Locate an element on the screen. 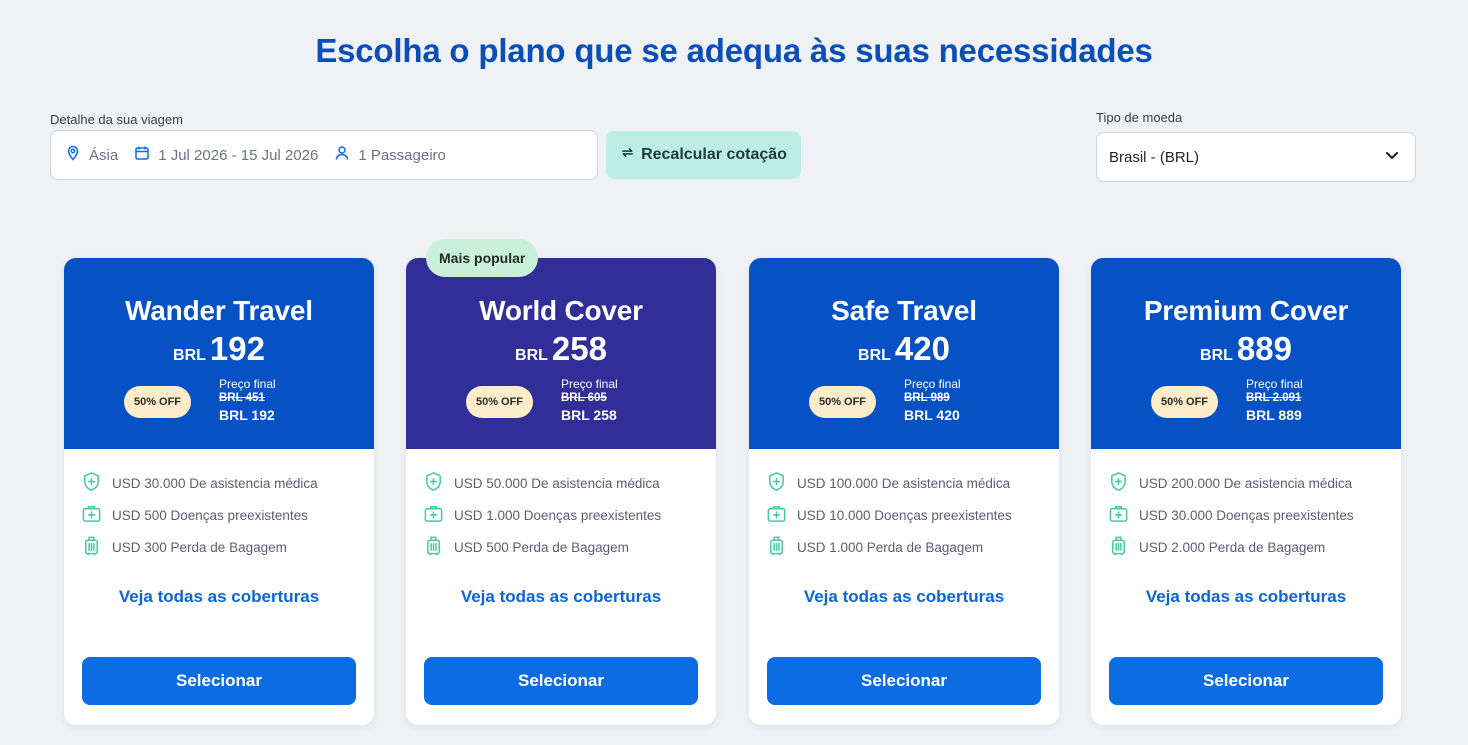 This screenshot has height=745, width=1468. trip-destination: Ásia is located at coordinates (91, 155).